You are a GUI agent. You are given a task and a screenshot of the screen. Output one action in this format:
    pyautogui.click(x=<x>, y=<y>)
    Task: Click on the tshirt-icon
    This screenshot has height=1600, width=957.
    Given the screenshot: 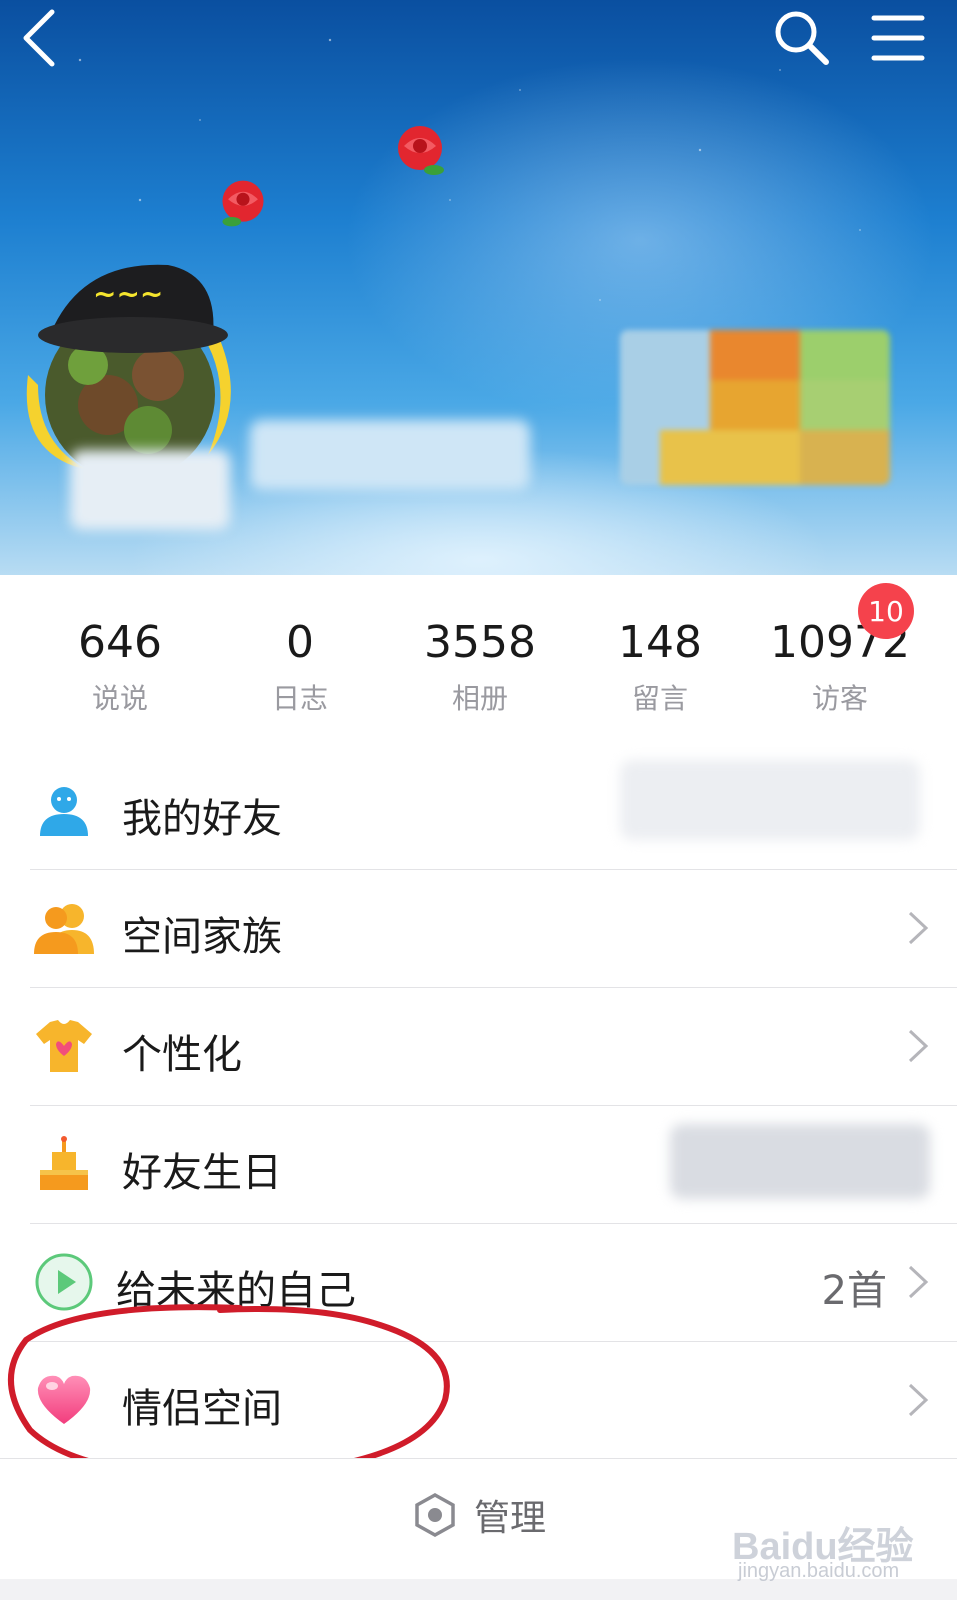 What is the action you would take?
    pyautogui.click(x=64, y=1046)
    